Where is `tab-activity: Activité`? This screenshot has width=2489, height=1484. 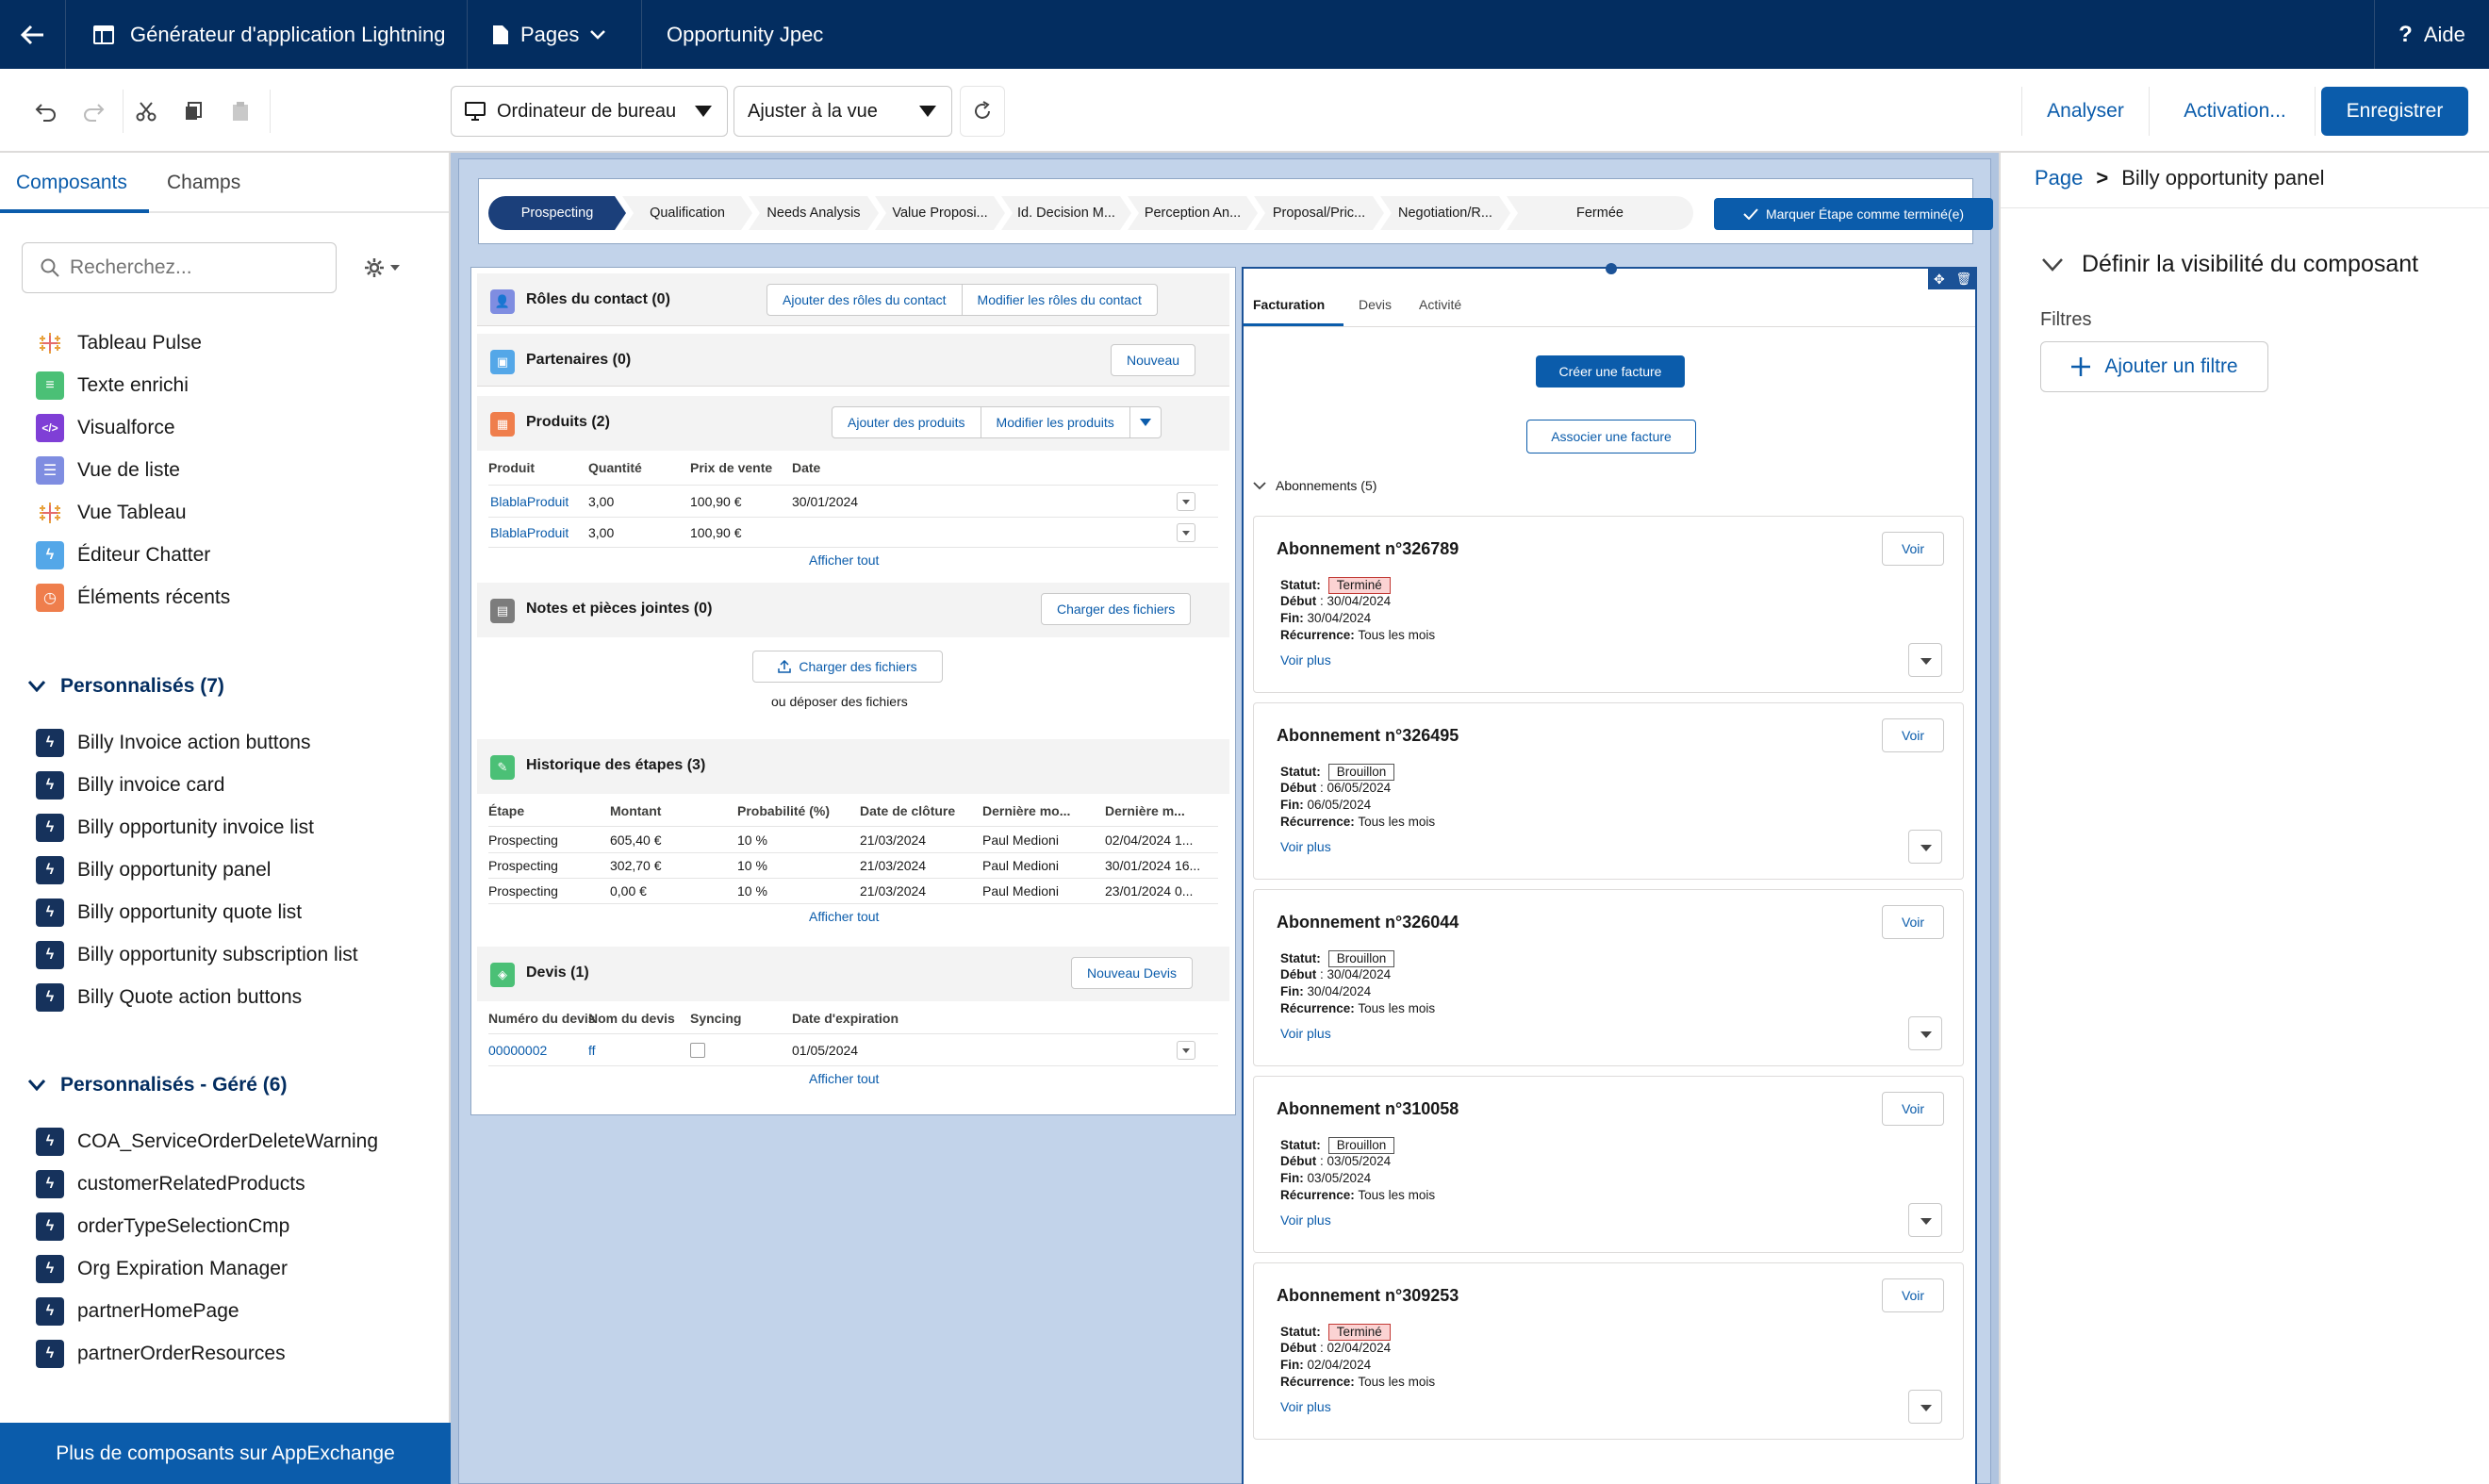
tab-activity: Activité is located at coordinates (1440, 304).